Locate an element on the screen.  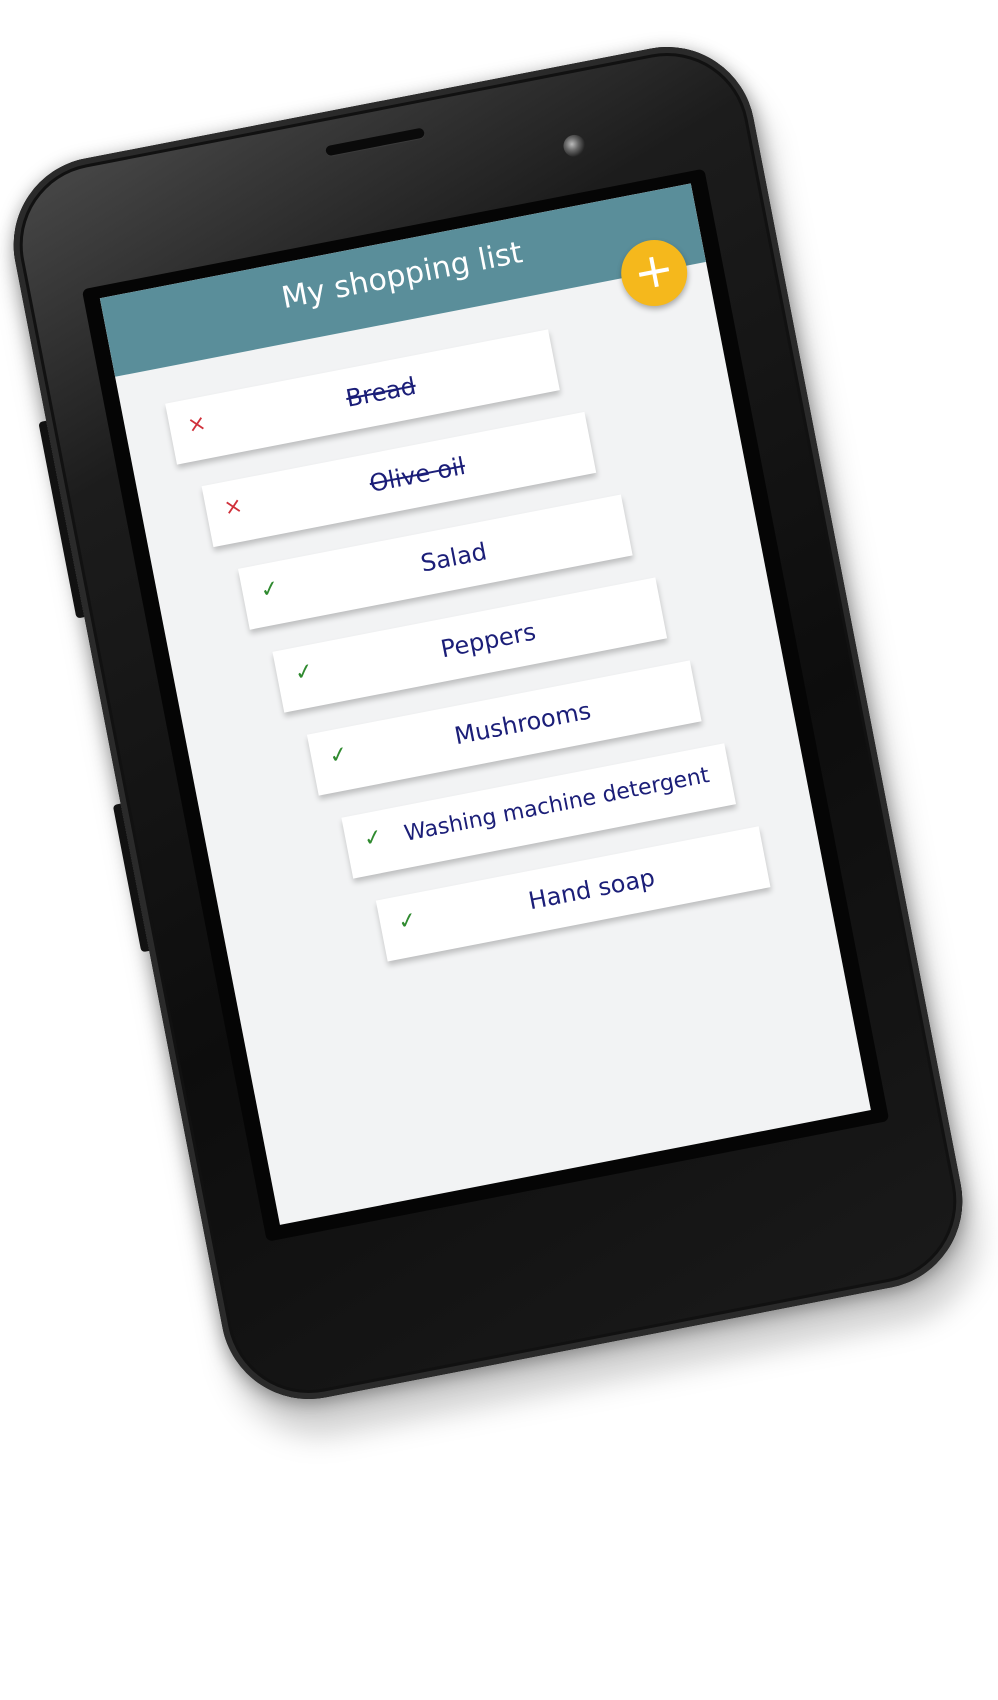
item-label: Olive oil is located at coordinates (417, 474).